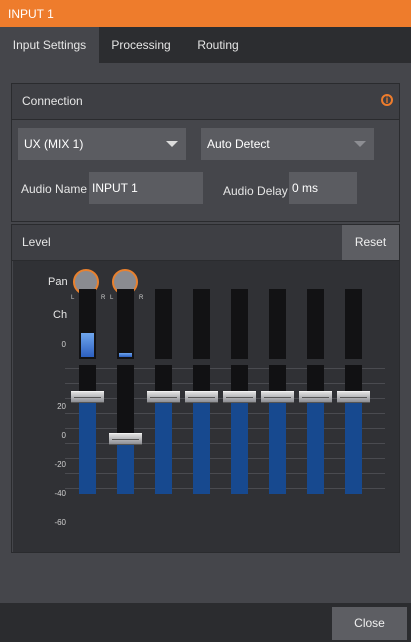 Image resolution: width=411 pixels, height=642 pixels. I want to click on source-select: UX (MIX 1), so click(102, 144).